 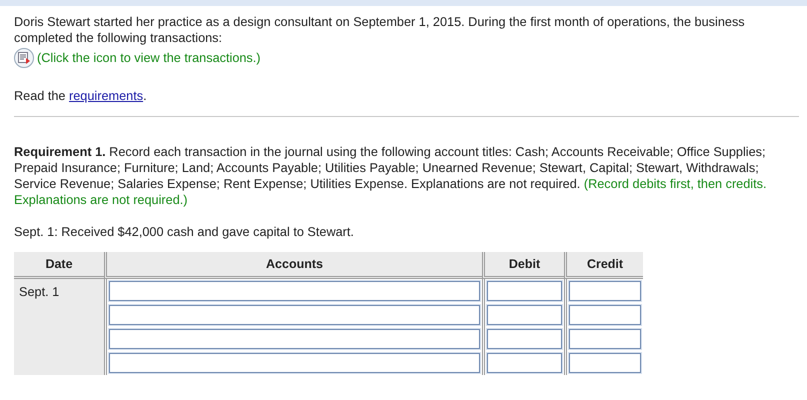 I want to click on column-header: Date, so click(x=59, y=265).